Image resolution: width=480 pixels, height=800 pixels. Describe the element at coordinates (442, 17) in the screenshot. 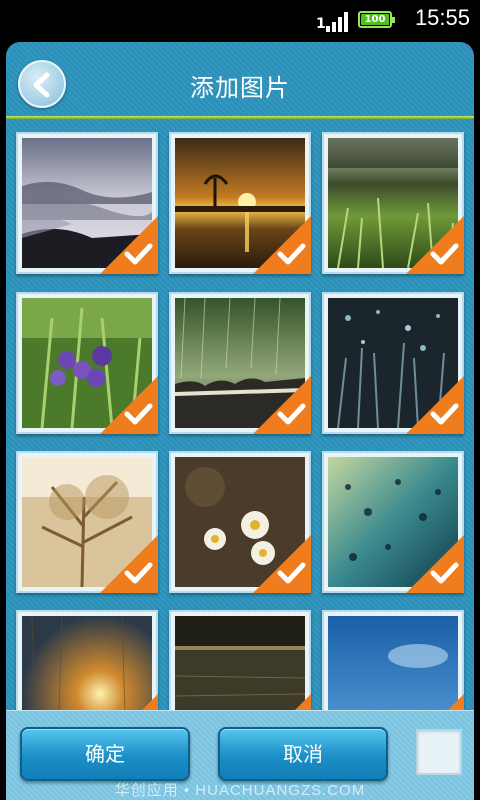

I see `clock: 15:55` at that location.